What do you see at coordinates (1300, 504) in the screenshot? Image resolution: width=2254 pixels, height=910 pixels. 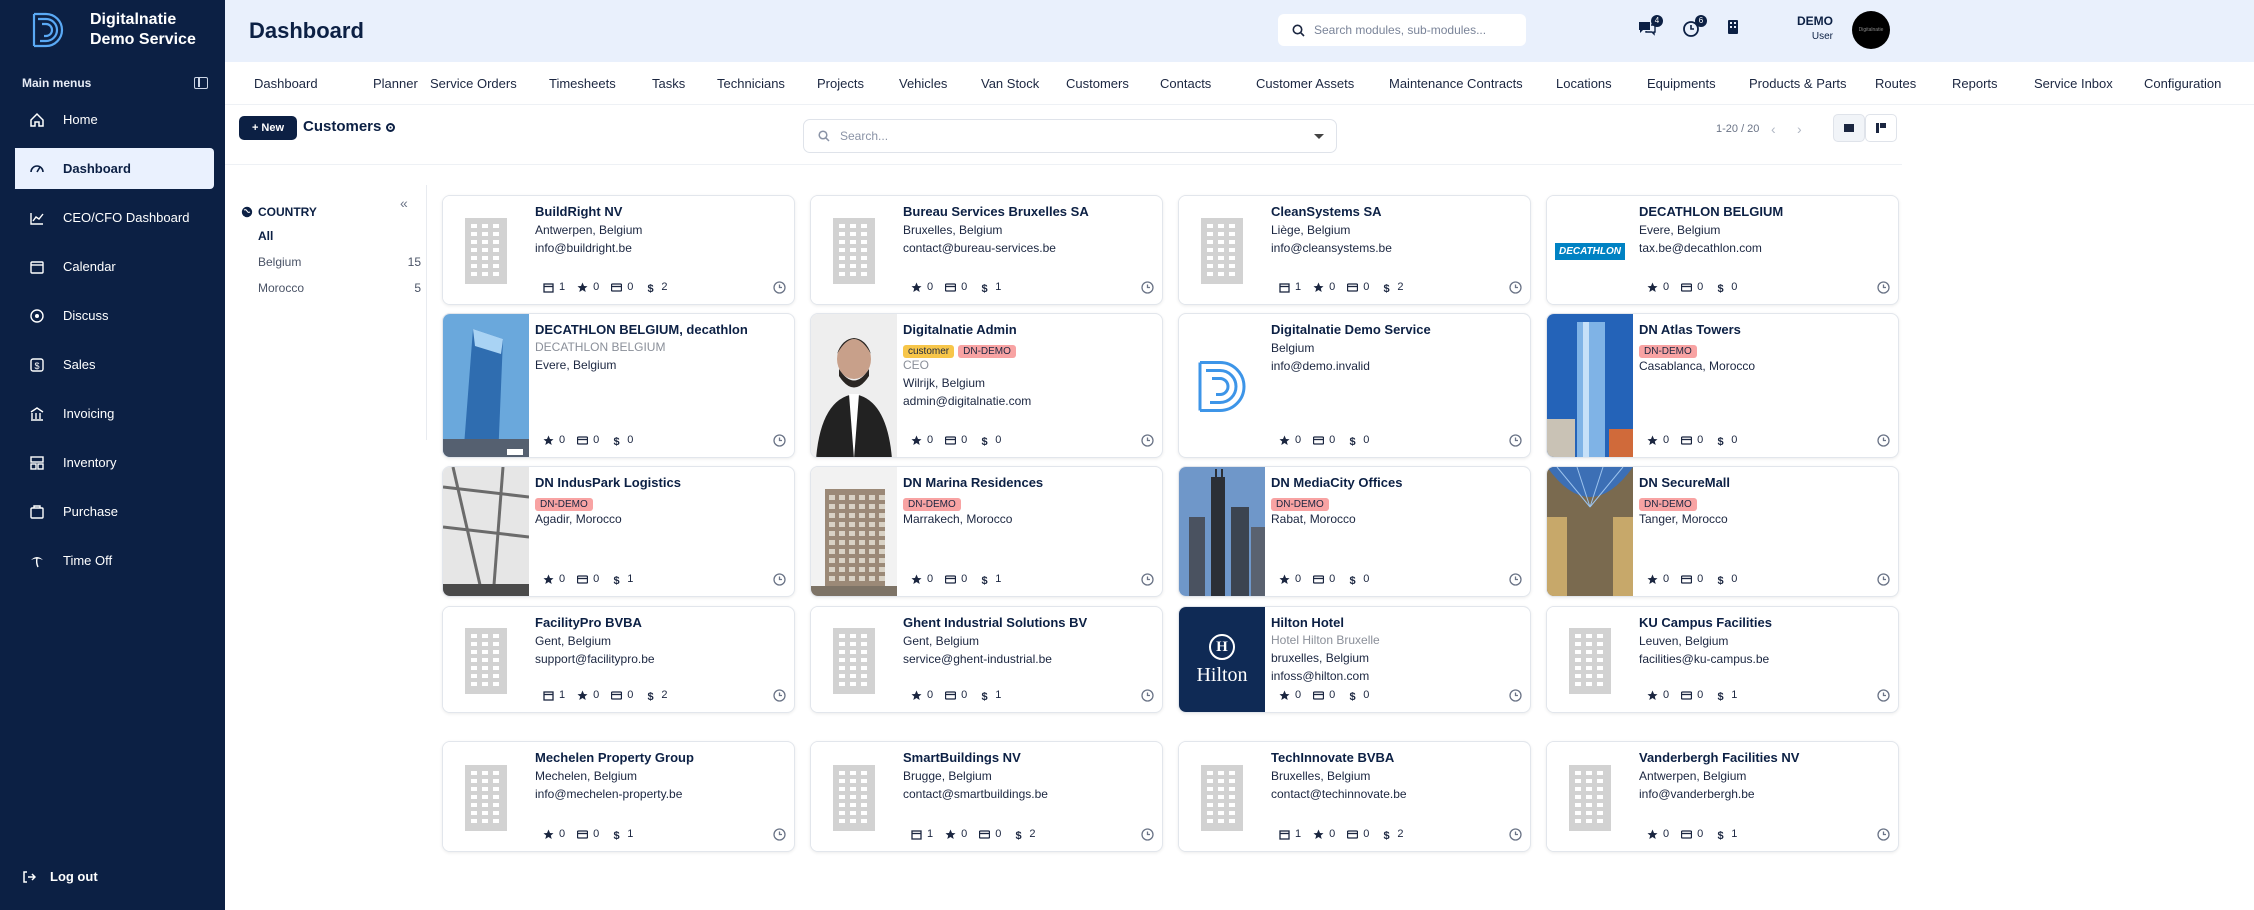 I see `tag-badge: DN-DEMO` at bounding box center [1300, 504].